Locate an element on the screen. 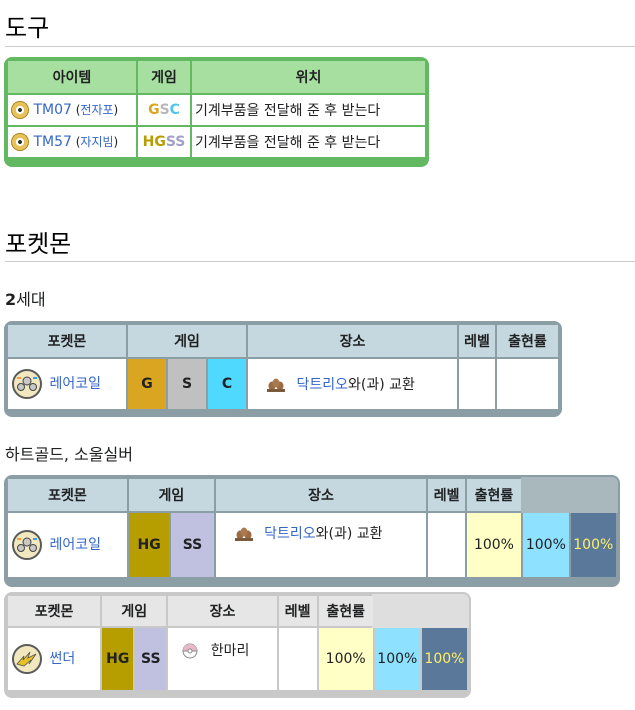 Image resolution: width=635 pixels, height=710 pixels. col-header-item: 아이템 is located at coordinates (72, 78).